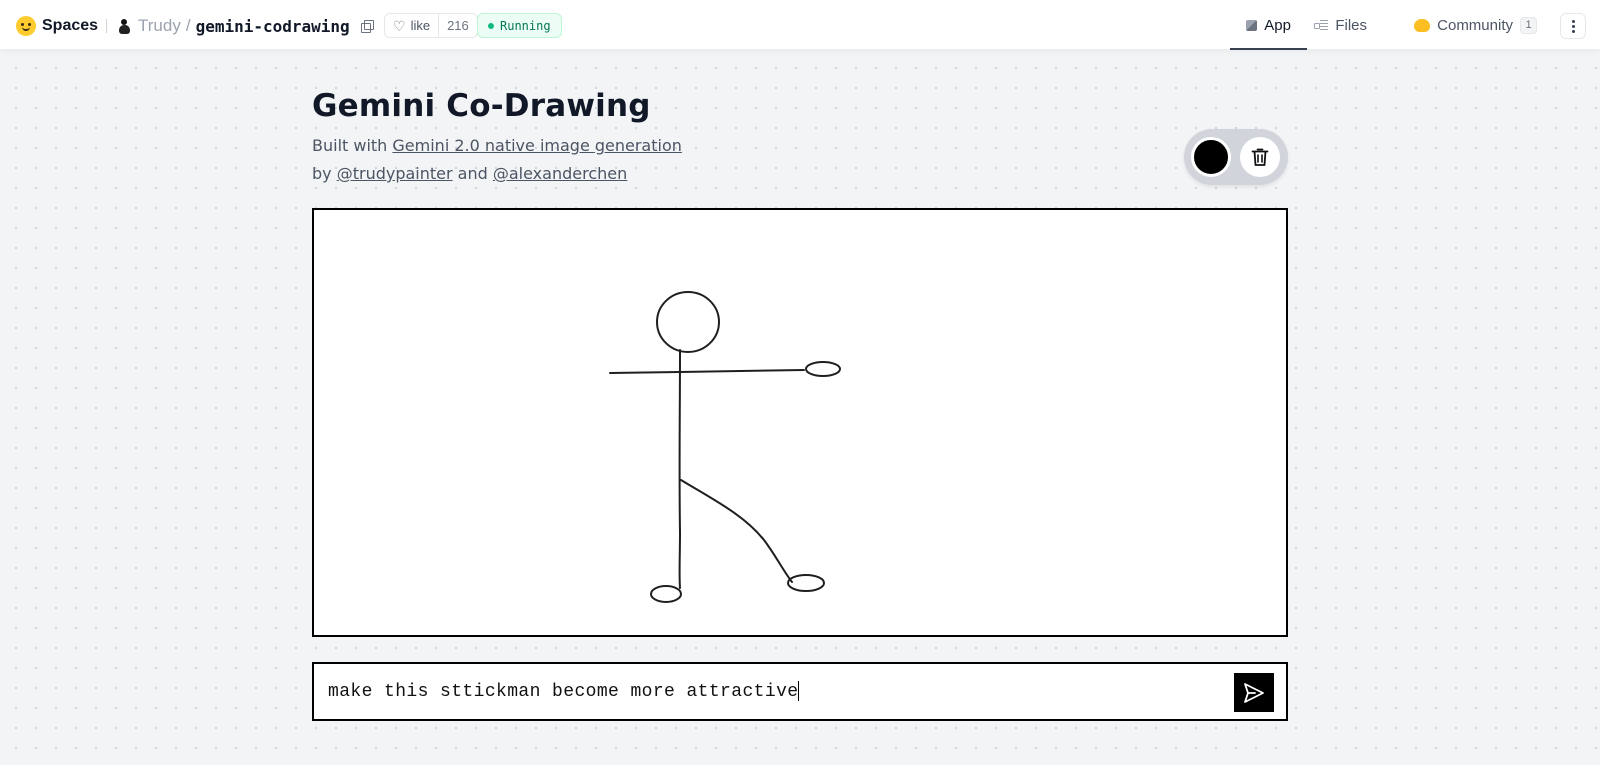  What do you see at coordinates (481, 106) in the screenshot?
I see `page-title: Gemini Co-Drawing` at bounding box center [481, 106].